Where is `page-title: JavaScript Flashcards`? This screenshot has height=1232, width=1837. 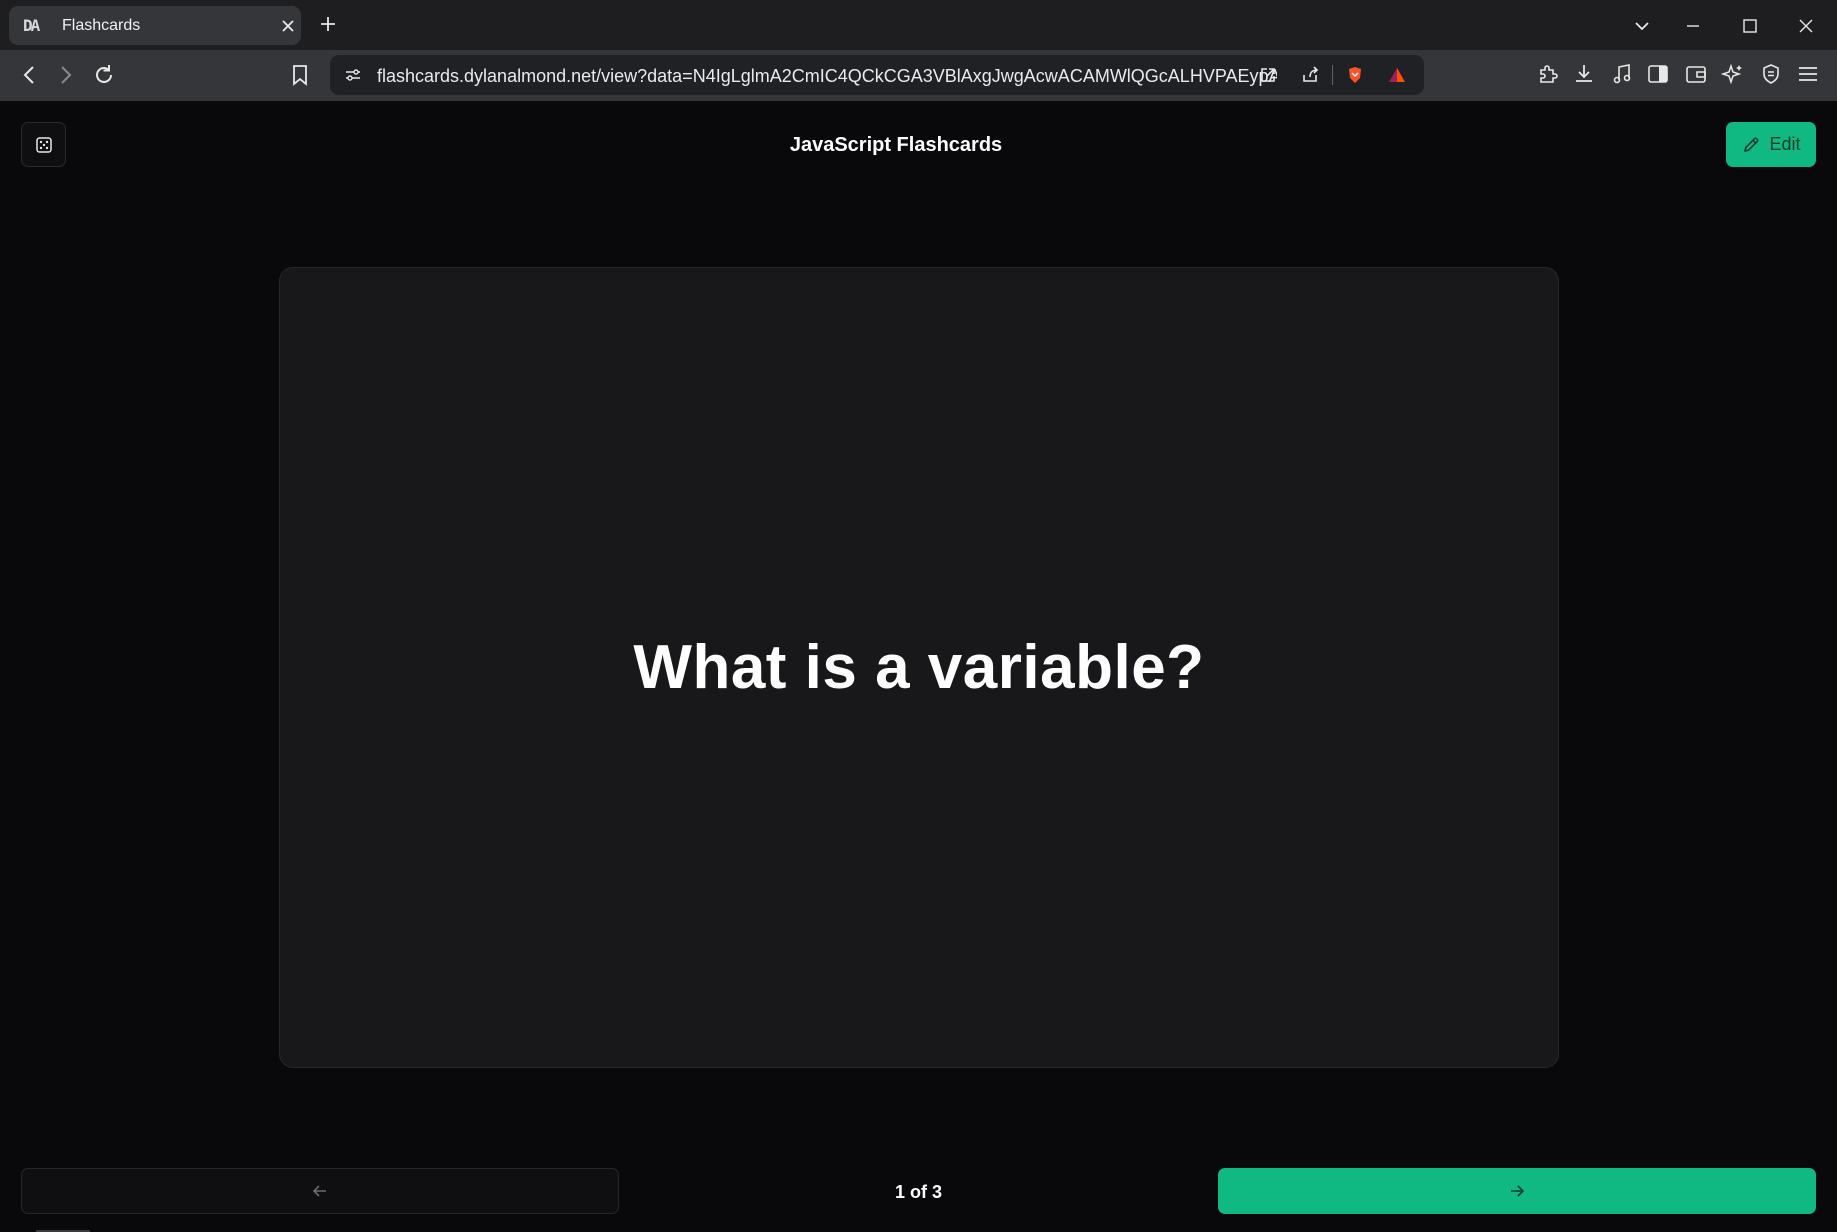
page-title: JavaScript Flashcards is located at coordinates (896, 145).